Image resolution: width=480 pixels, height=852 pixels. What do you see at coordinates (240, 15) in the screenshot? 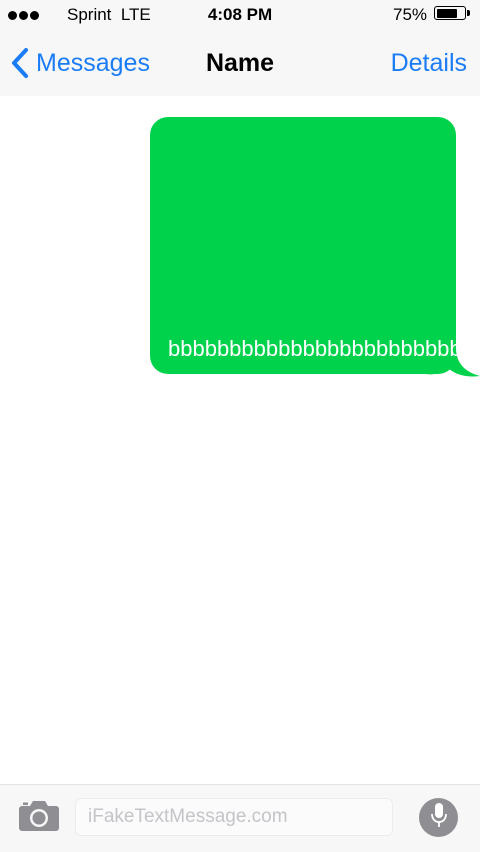
I see `status-bar: Sprint LTE 4:08 PM 75%` at bounding box center [240, 15].